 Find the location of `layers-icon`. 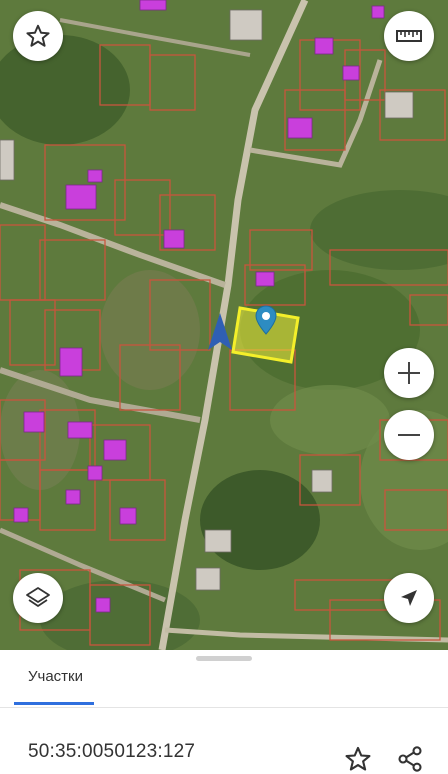

layers-icon is located at coordinates (38, 597).